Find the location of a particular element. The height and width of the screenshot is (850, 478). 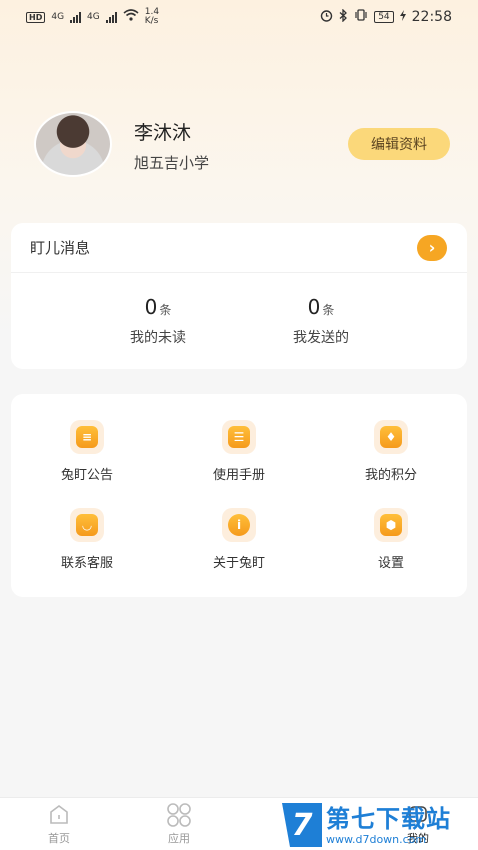

status-bar-right: 54 22:58 is located at coordinates (386, 16).